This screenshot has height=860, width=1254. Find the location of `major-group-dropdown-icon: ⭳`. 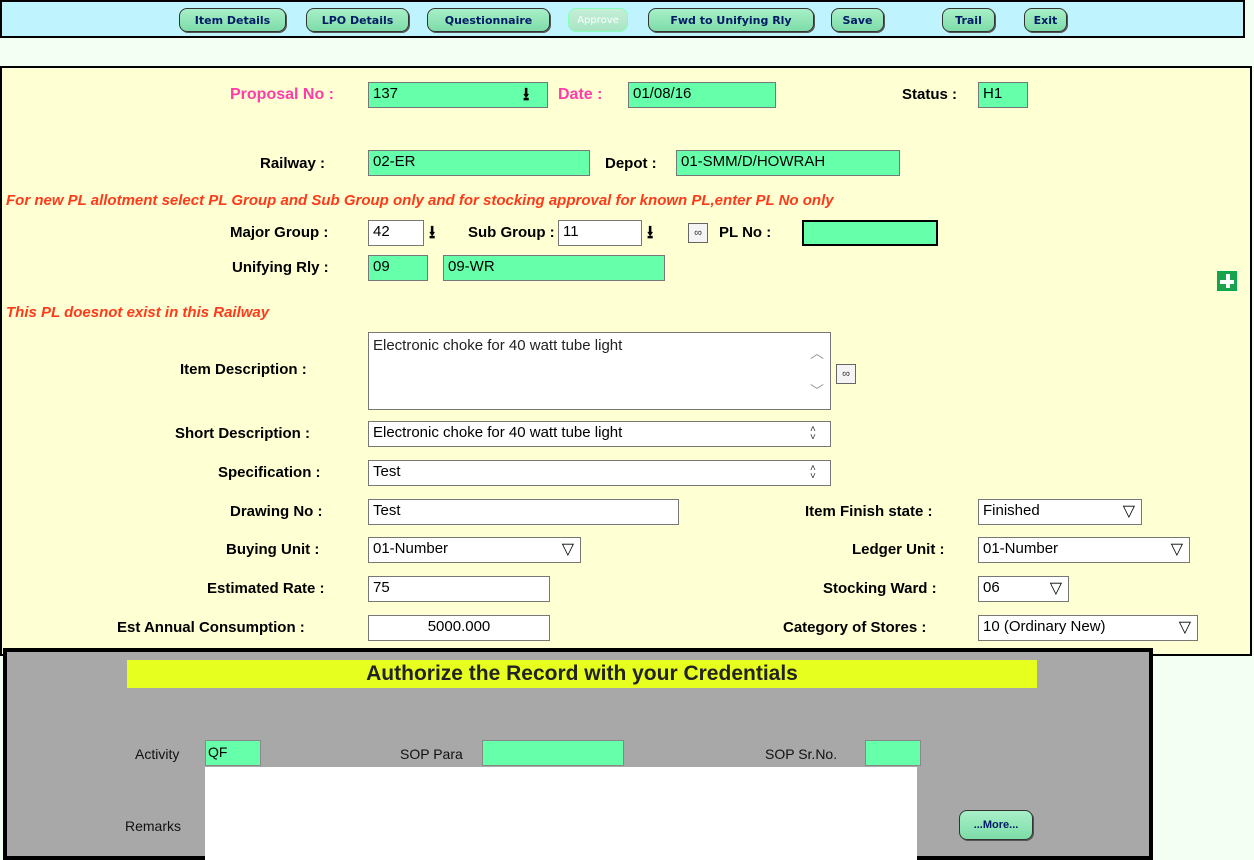

major-group-dropdown-icon: ⭳ is located at coordinates (432, 235).